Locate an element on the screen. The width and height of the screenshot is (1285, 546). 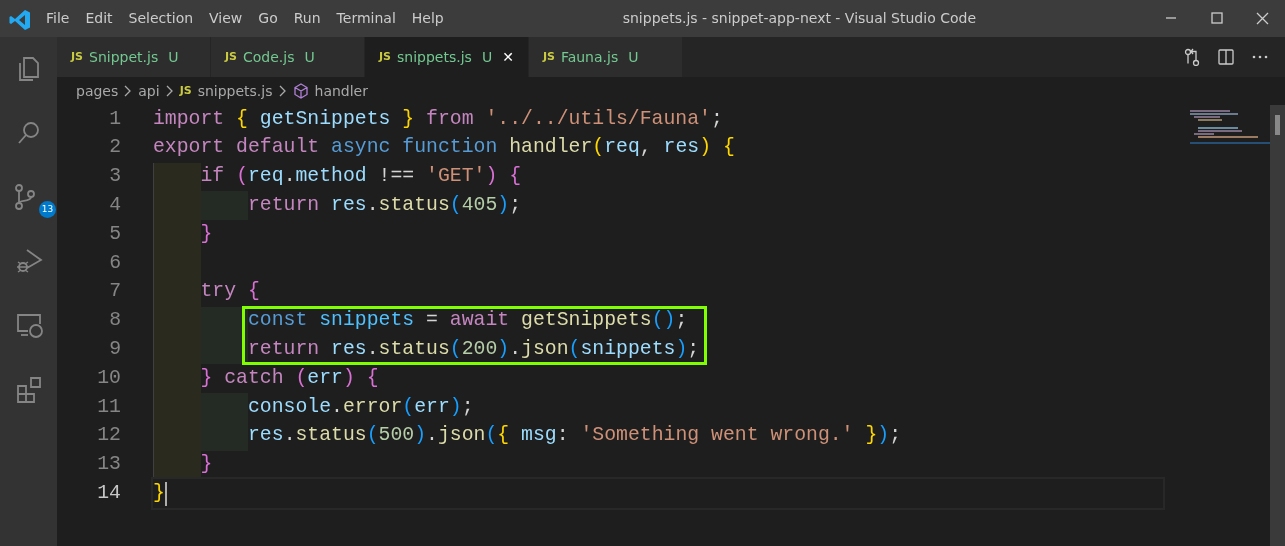
line-number: 10 is located at coordinates (108, 378).